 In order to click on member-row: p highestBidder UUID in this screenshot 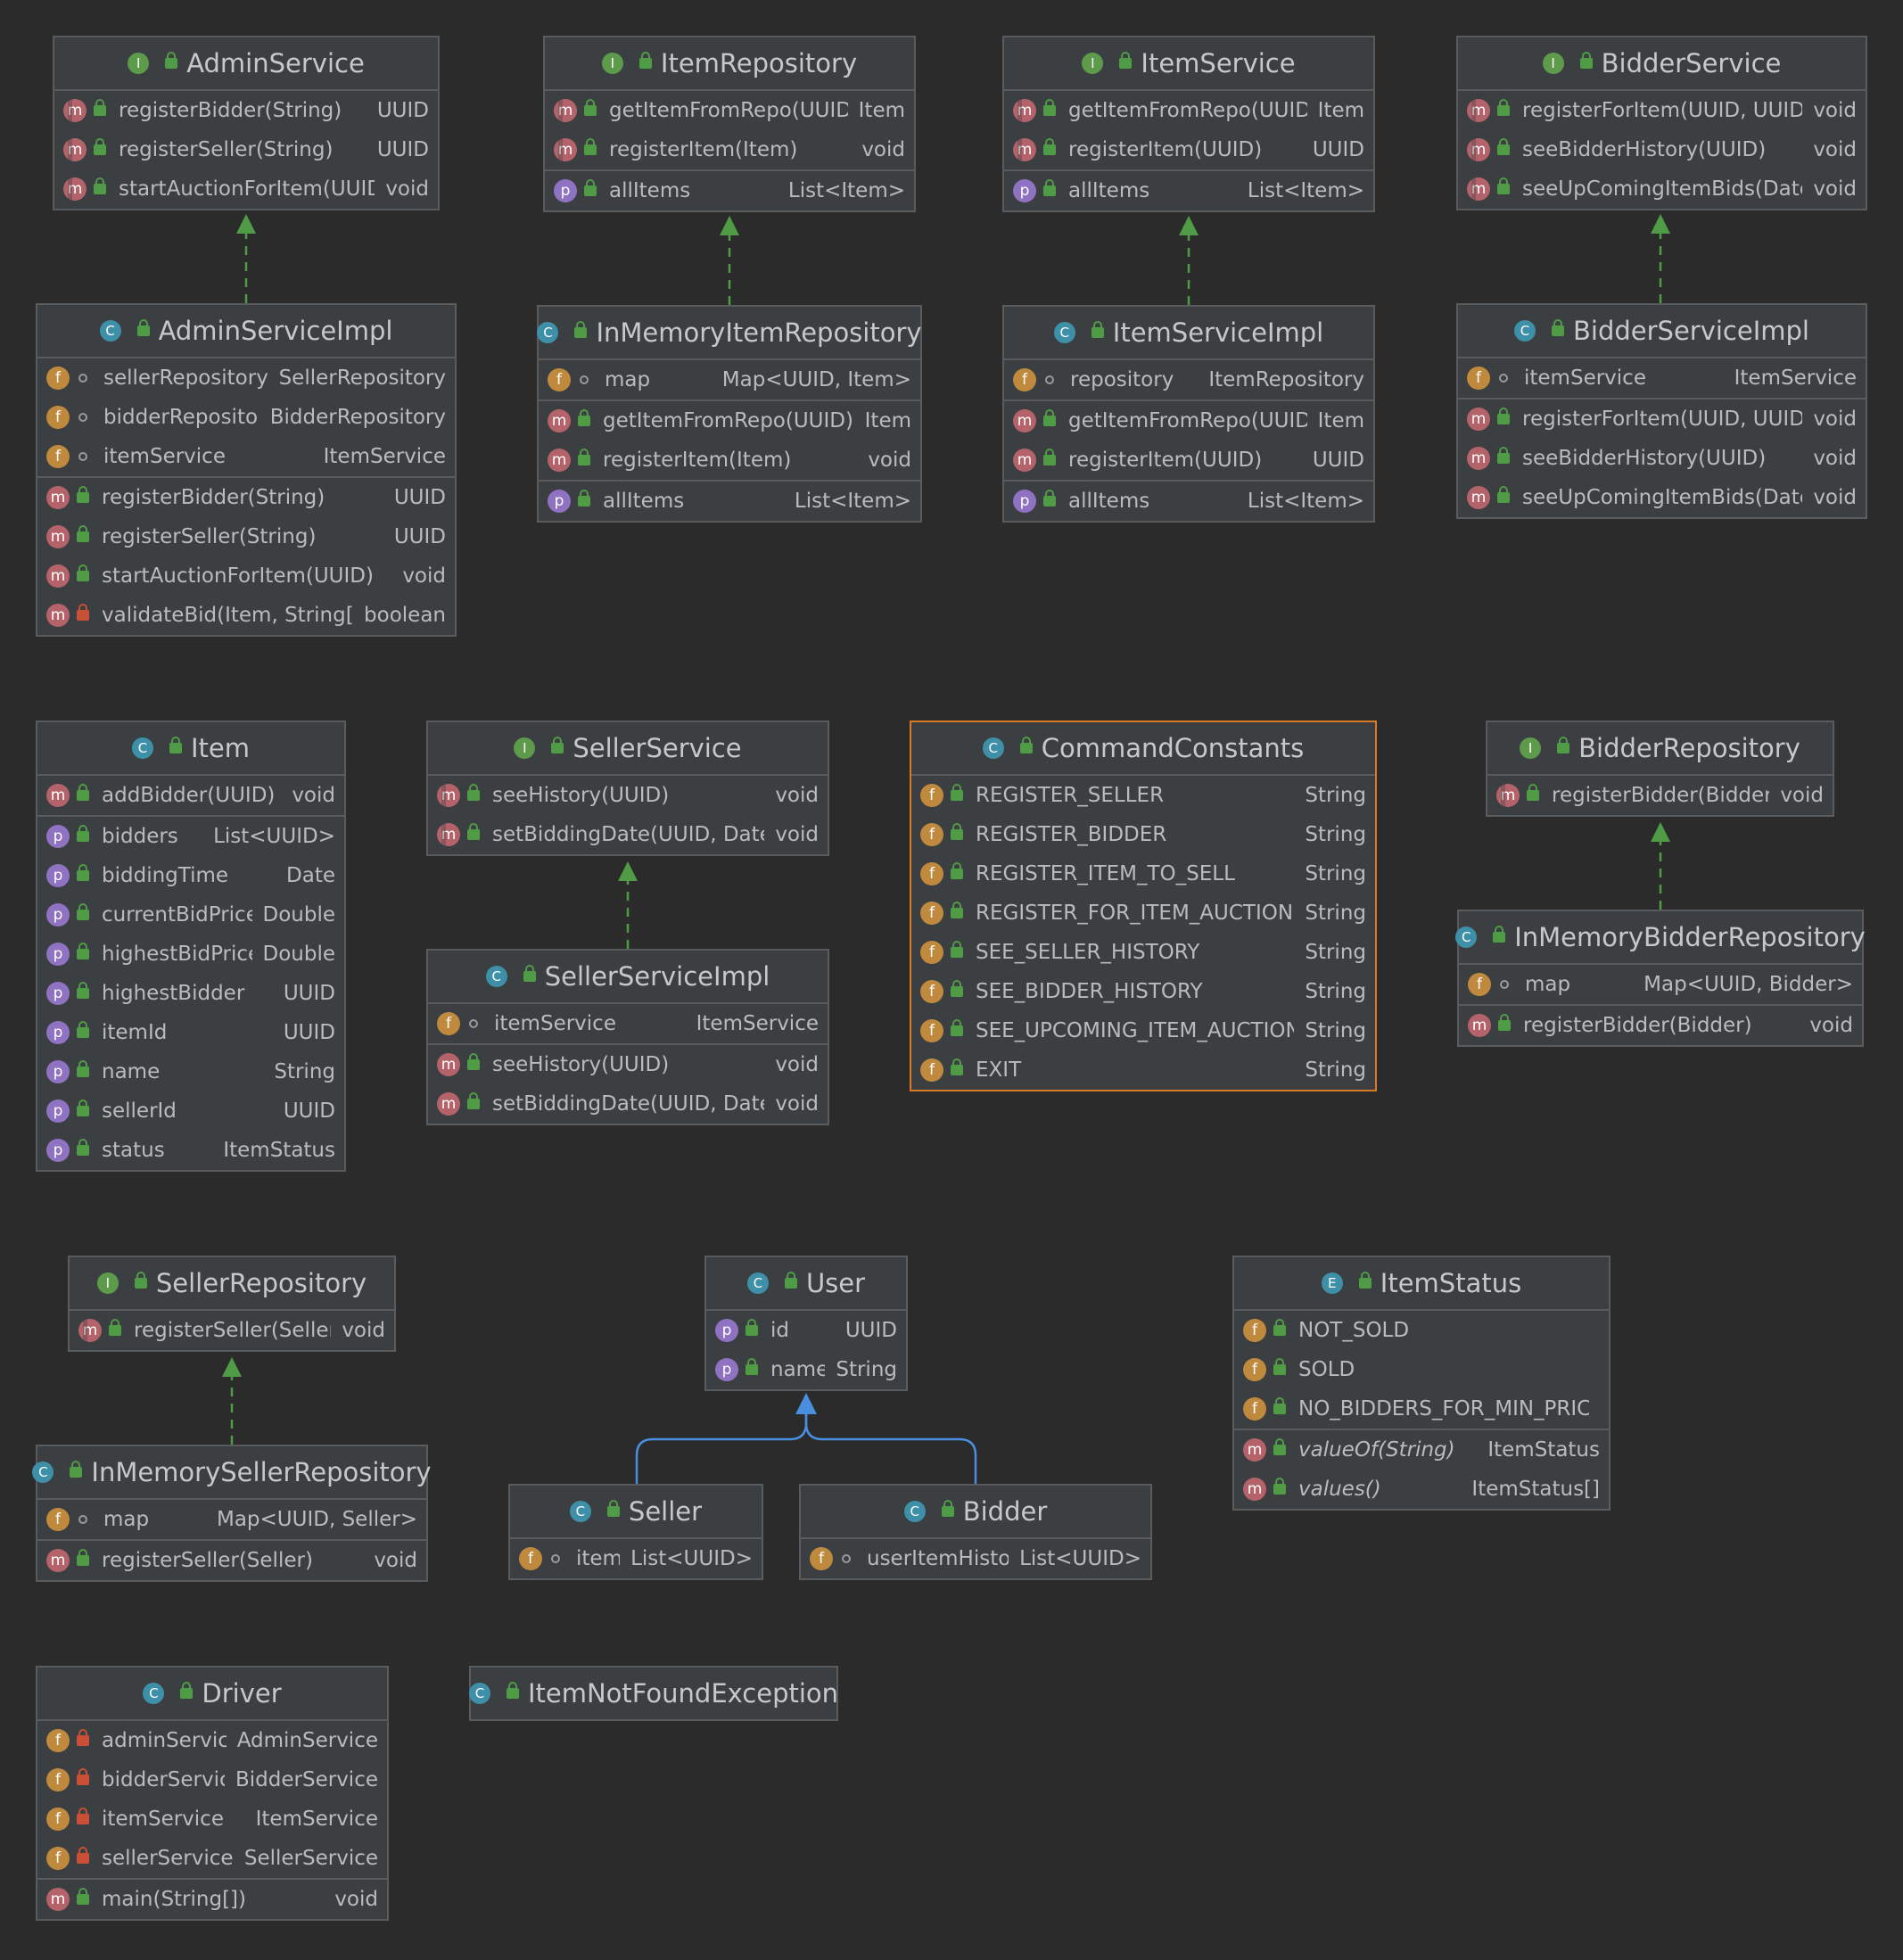, I will do `click(191, 993)`.